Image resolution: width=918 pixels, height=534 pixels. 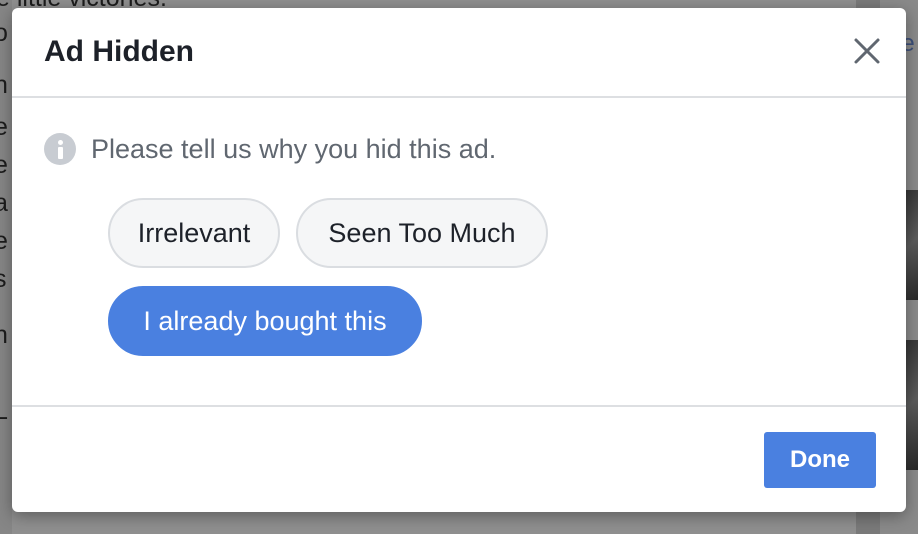 What do you see at coordinates (194, 233) in the screenshot?
I see `option-irrelevant-button: Irrelevant` at bounding box center [194, 233].